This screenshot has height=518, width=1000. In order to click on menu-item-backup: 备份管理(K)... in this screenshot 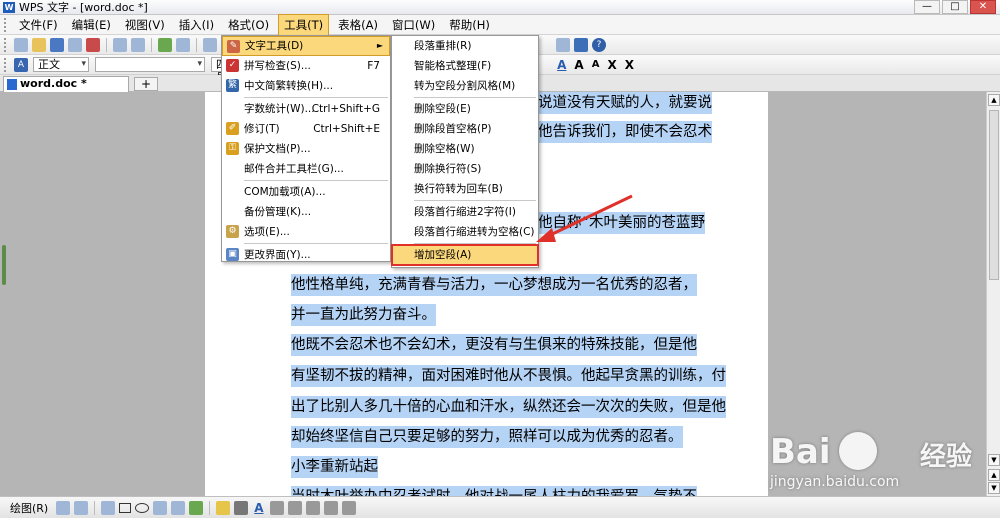, I will do `click(306, 212)`.